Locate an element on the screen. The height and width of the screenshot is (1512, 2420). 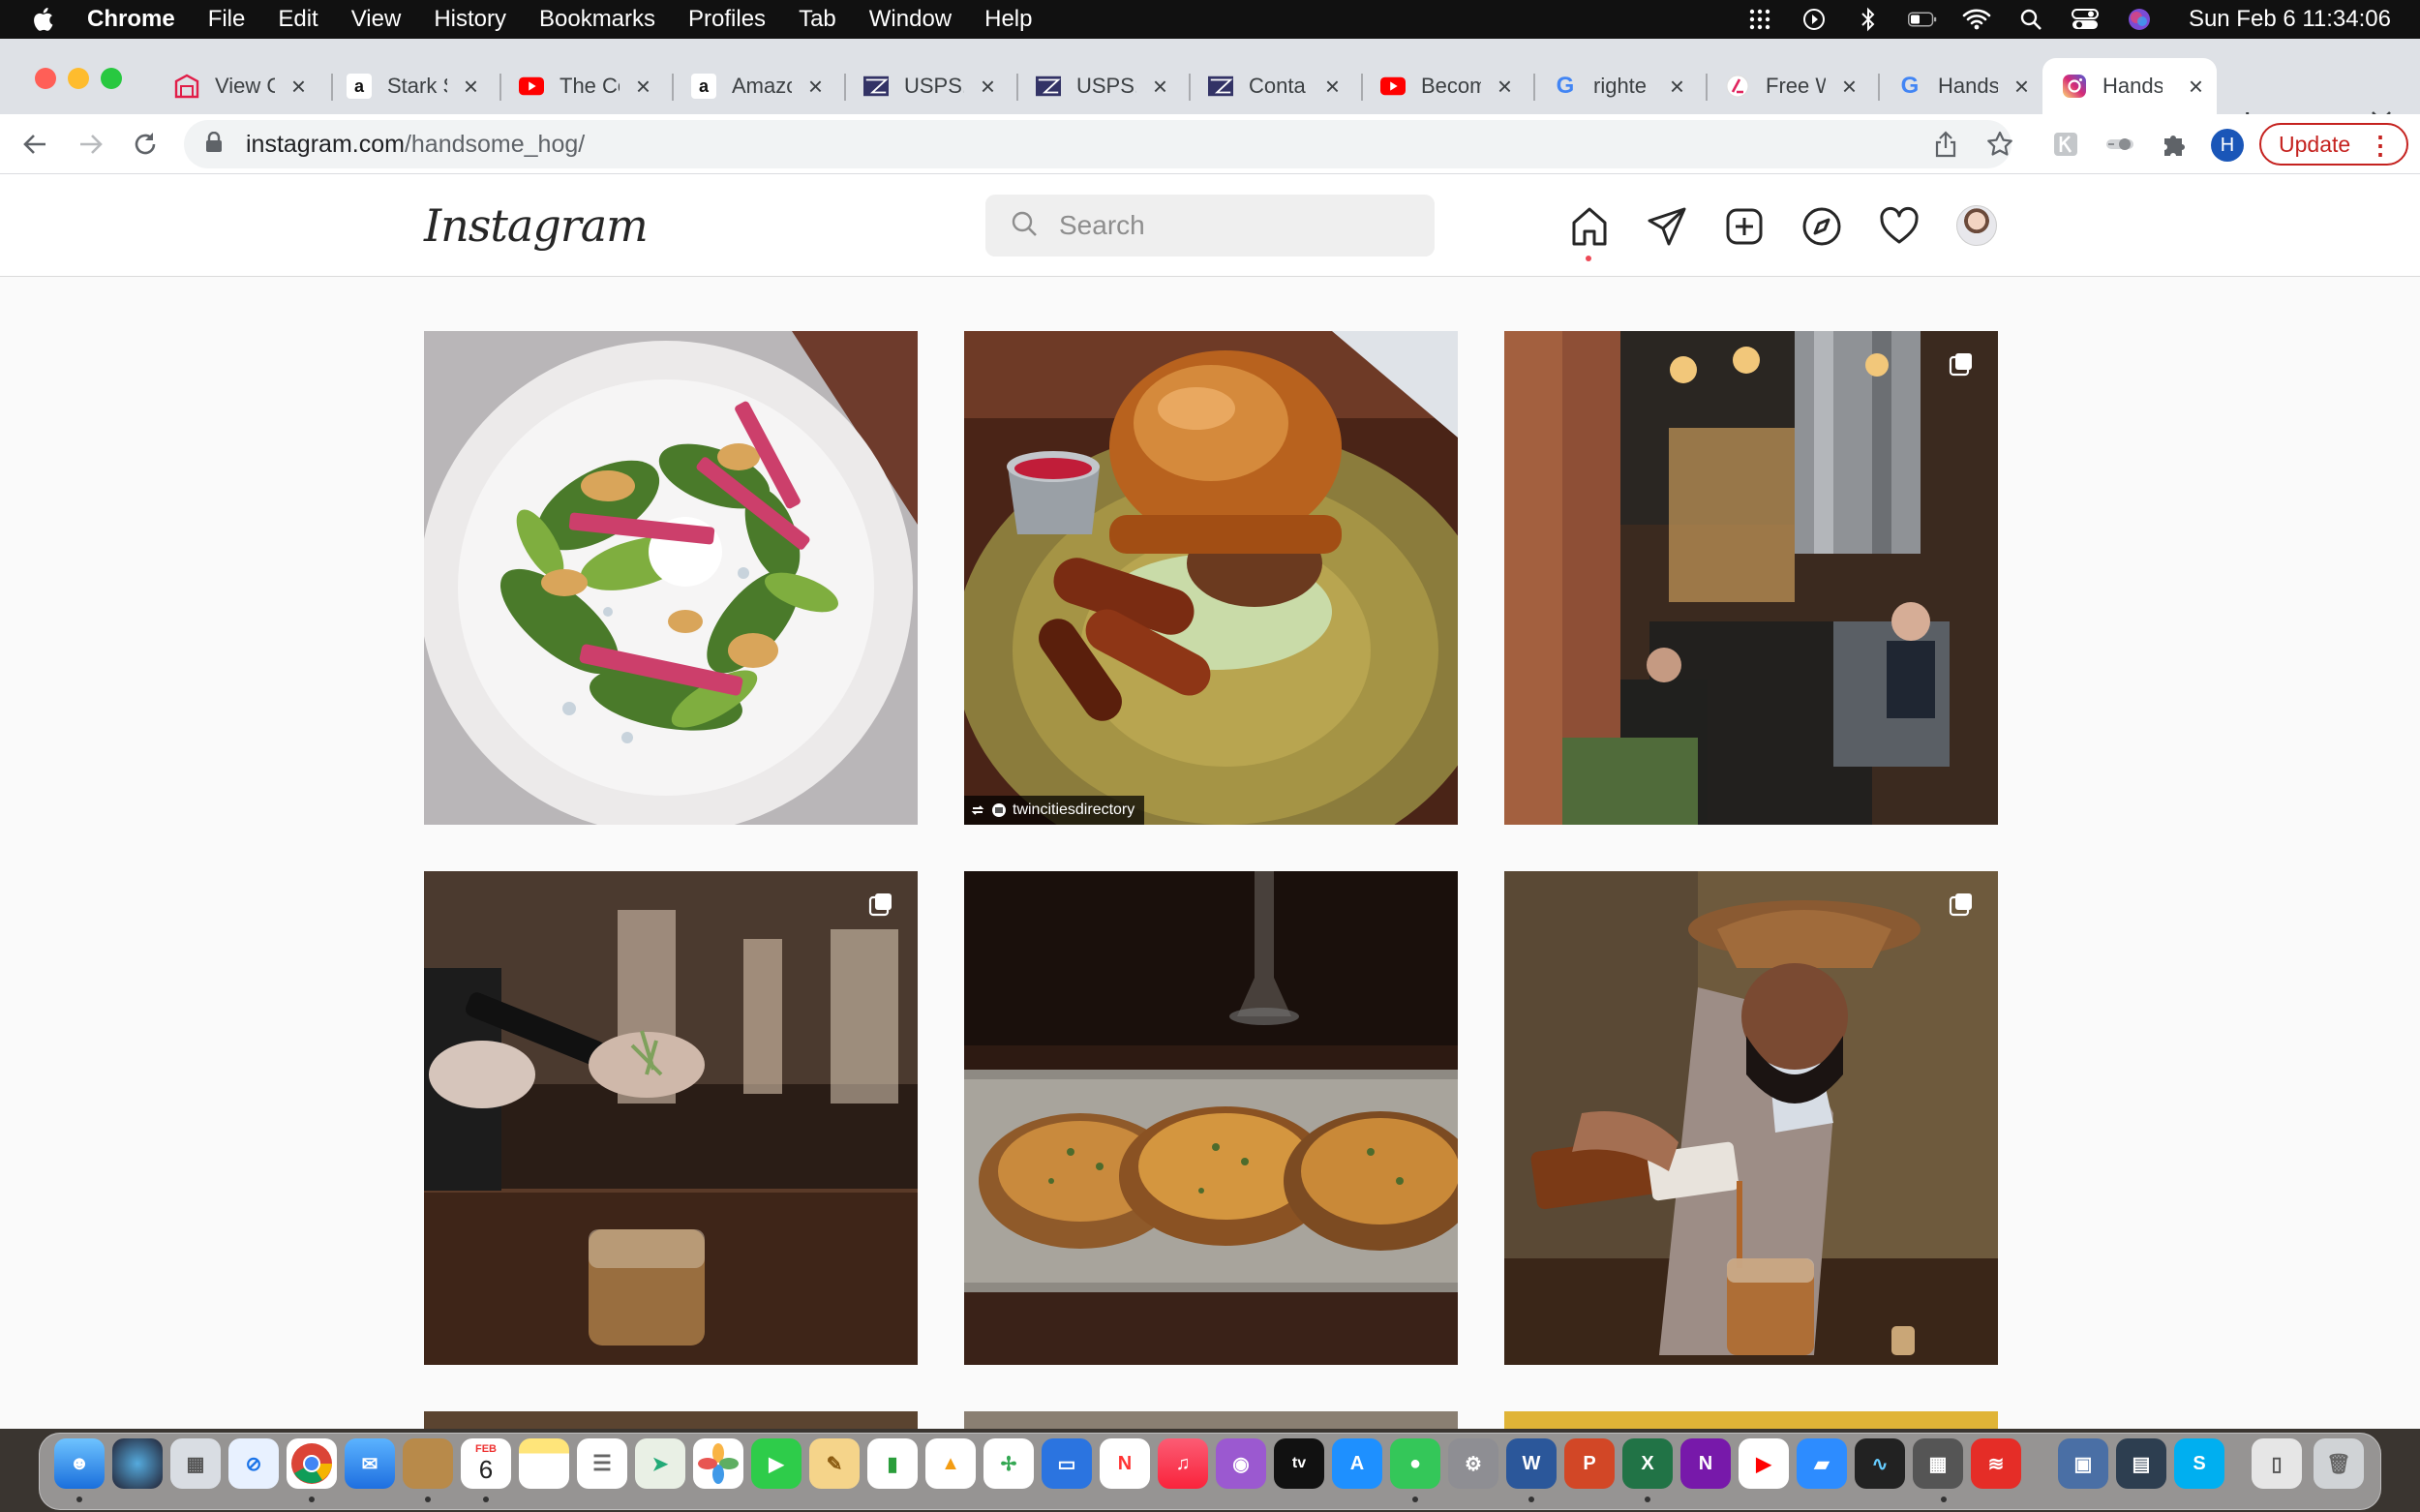
pear-app-icon: ≋ is located at coordinates (1996, 1463).